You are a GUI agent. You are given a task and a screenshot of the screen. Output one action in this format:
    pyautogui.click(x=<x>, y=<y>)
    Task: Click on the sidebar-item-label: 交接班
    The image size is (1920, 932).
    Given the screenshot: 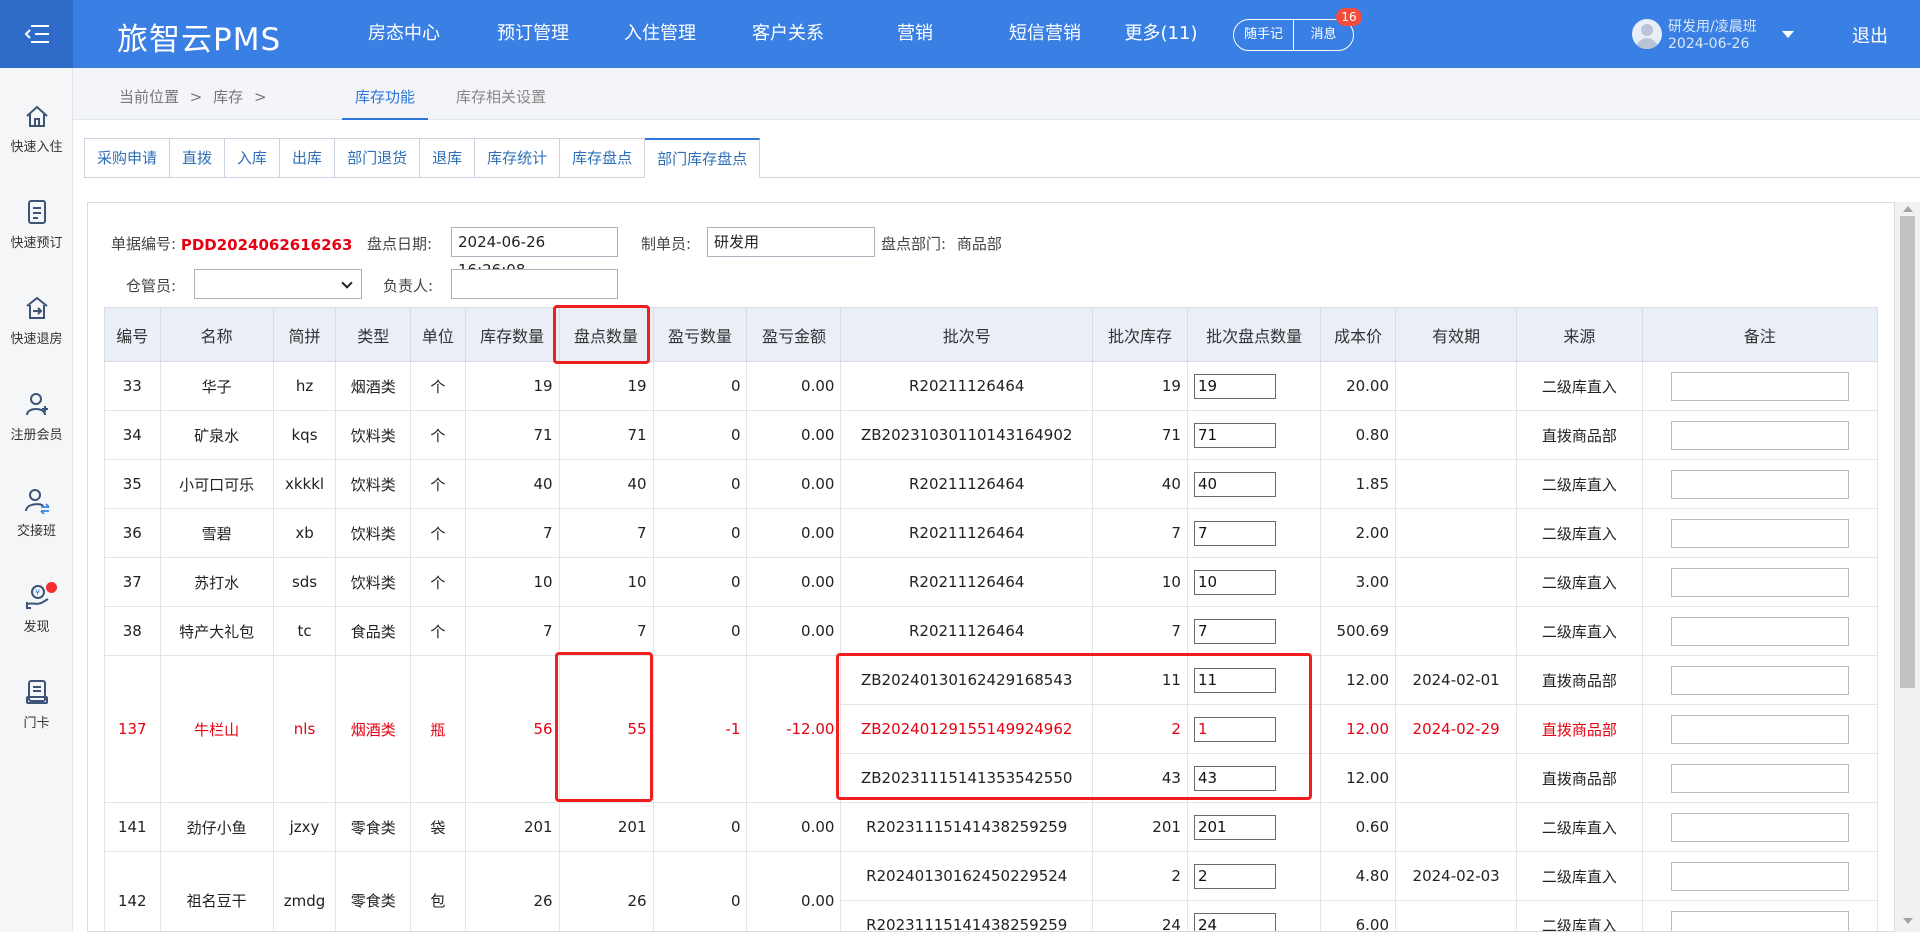 What is the action you would take?
    pyautogui.click(x=36, y=531)
    